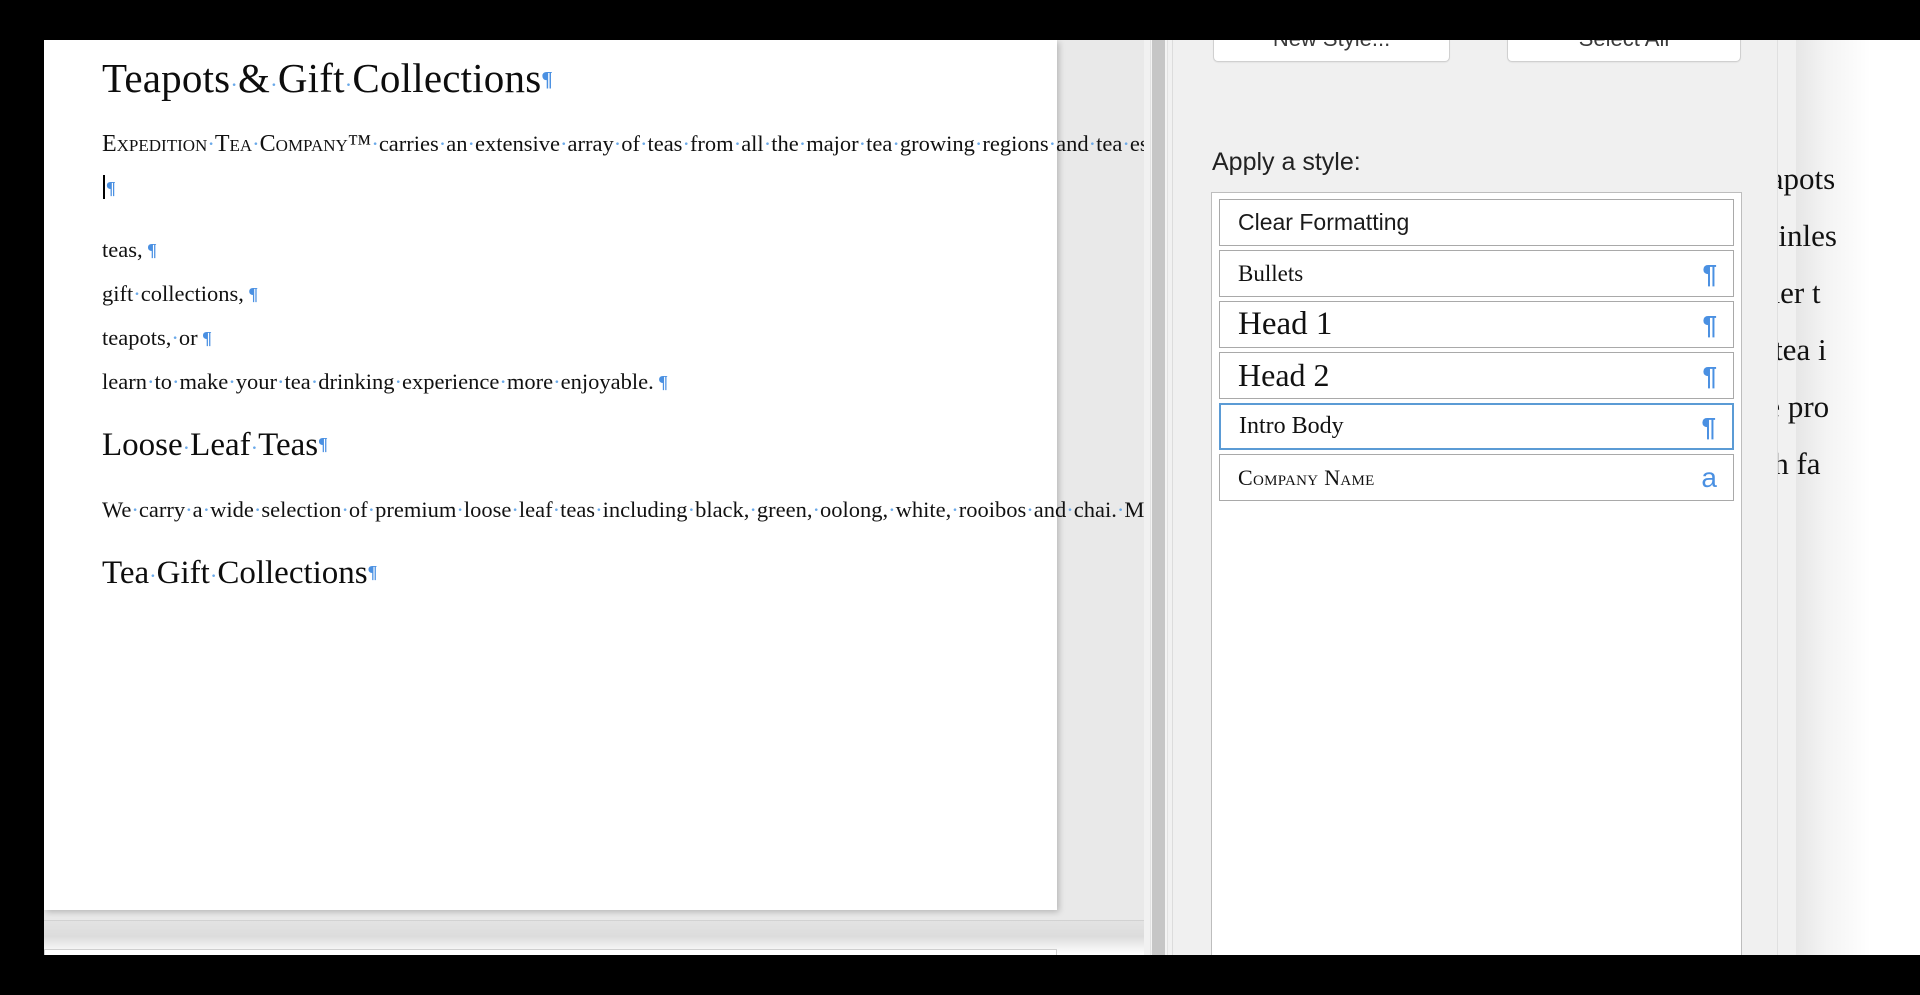  Describe the element at coordinates (550, 952) in the screenshot. I see `horizontal-scrollbar-thumb` at that location.